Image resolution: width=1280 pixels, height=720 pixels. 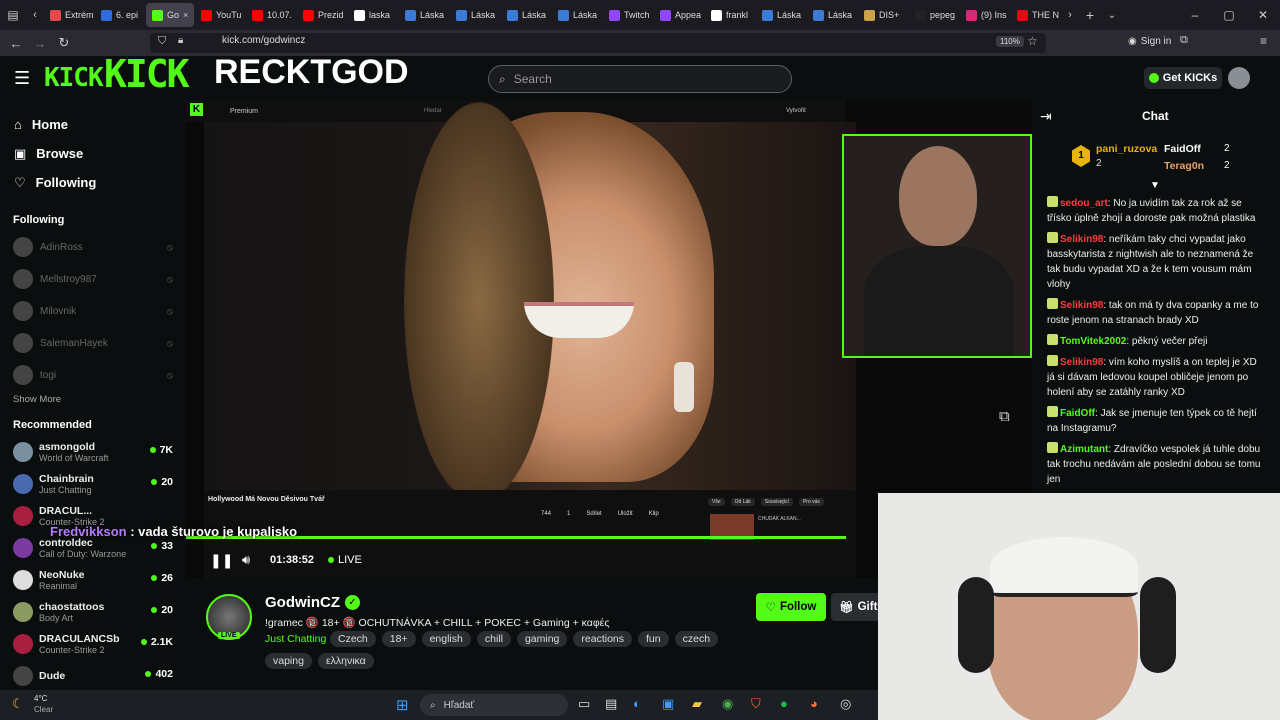 What do you see at coordinates (93, 182) in the screenshot?
I see `sidebar-nav-following: ♡ Following` at bounding box center [93, 182].